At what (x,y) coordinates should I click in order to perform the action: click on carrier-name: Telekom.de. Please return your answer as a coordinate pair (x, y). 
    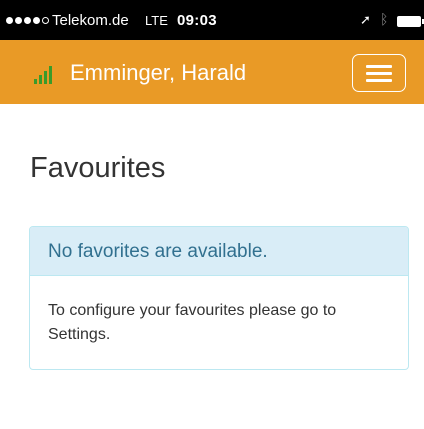
    Looking at the image, I should click on (90, 20).